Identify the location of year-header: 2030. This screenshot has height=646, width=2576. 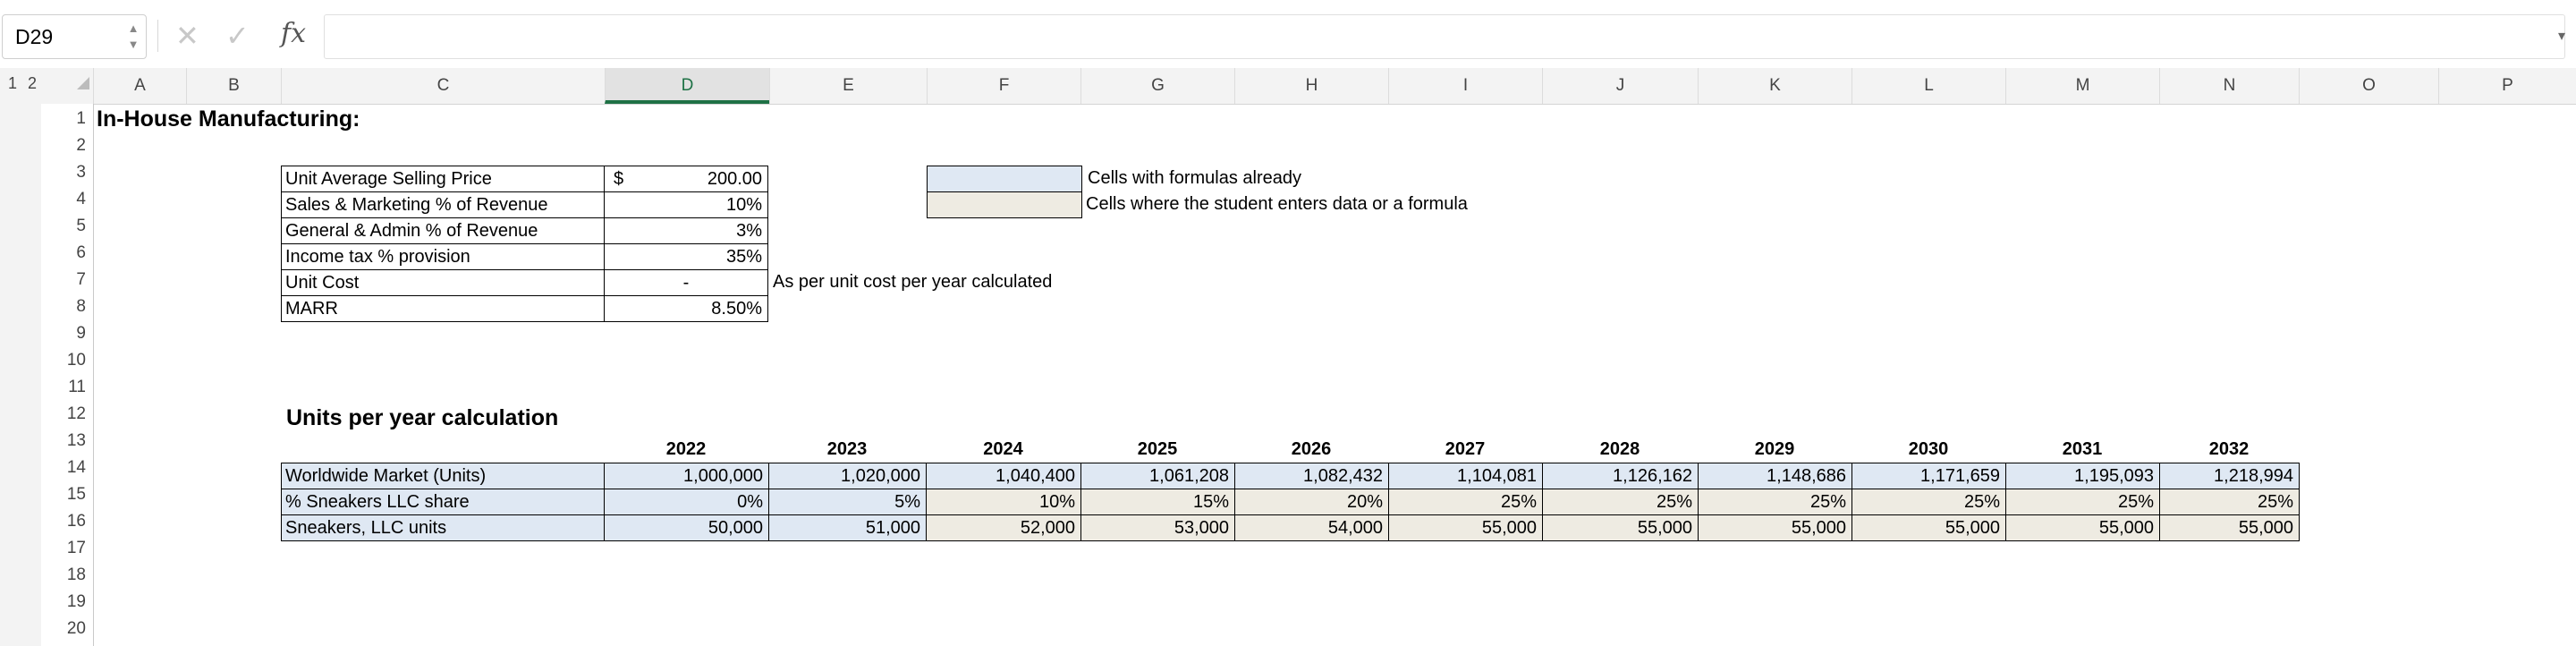
(1928, 450).